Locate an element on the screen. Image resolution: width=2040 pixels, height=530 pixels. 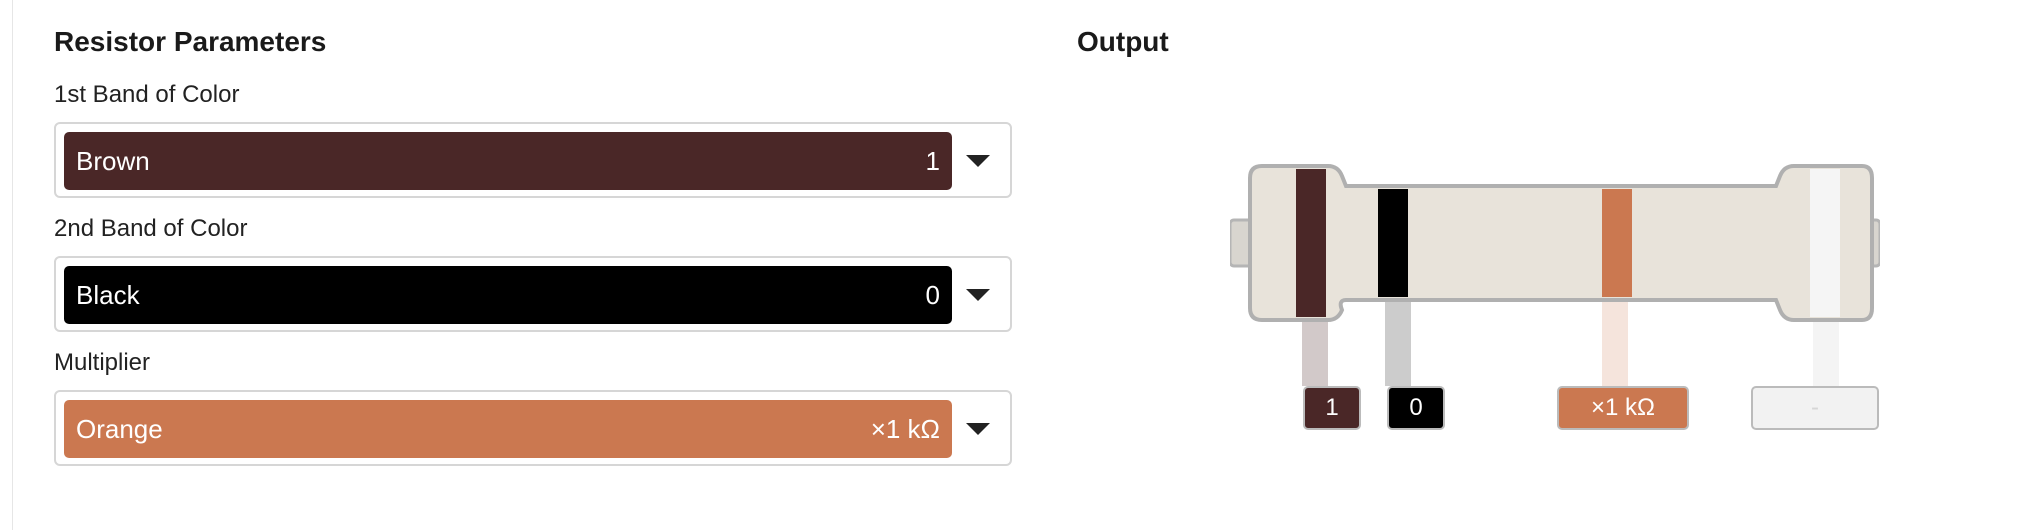
left-divider is located at coordinates (12, 265).